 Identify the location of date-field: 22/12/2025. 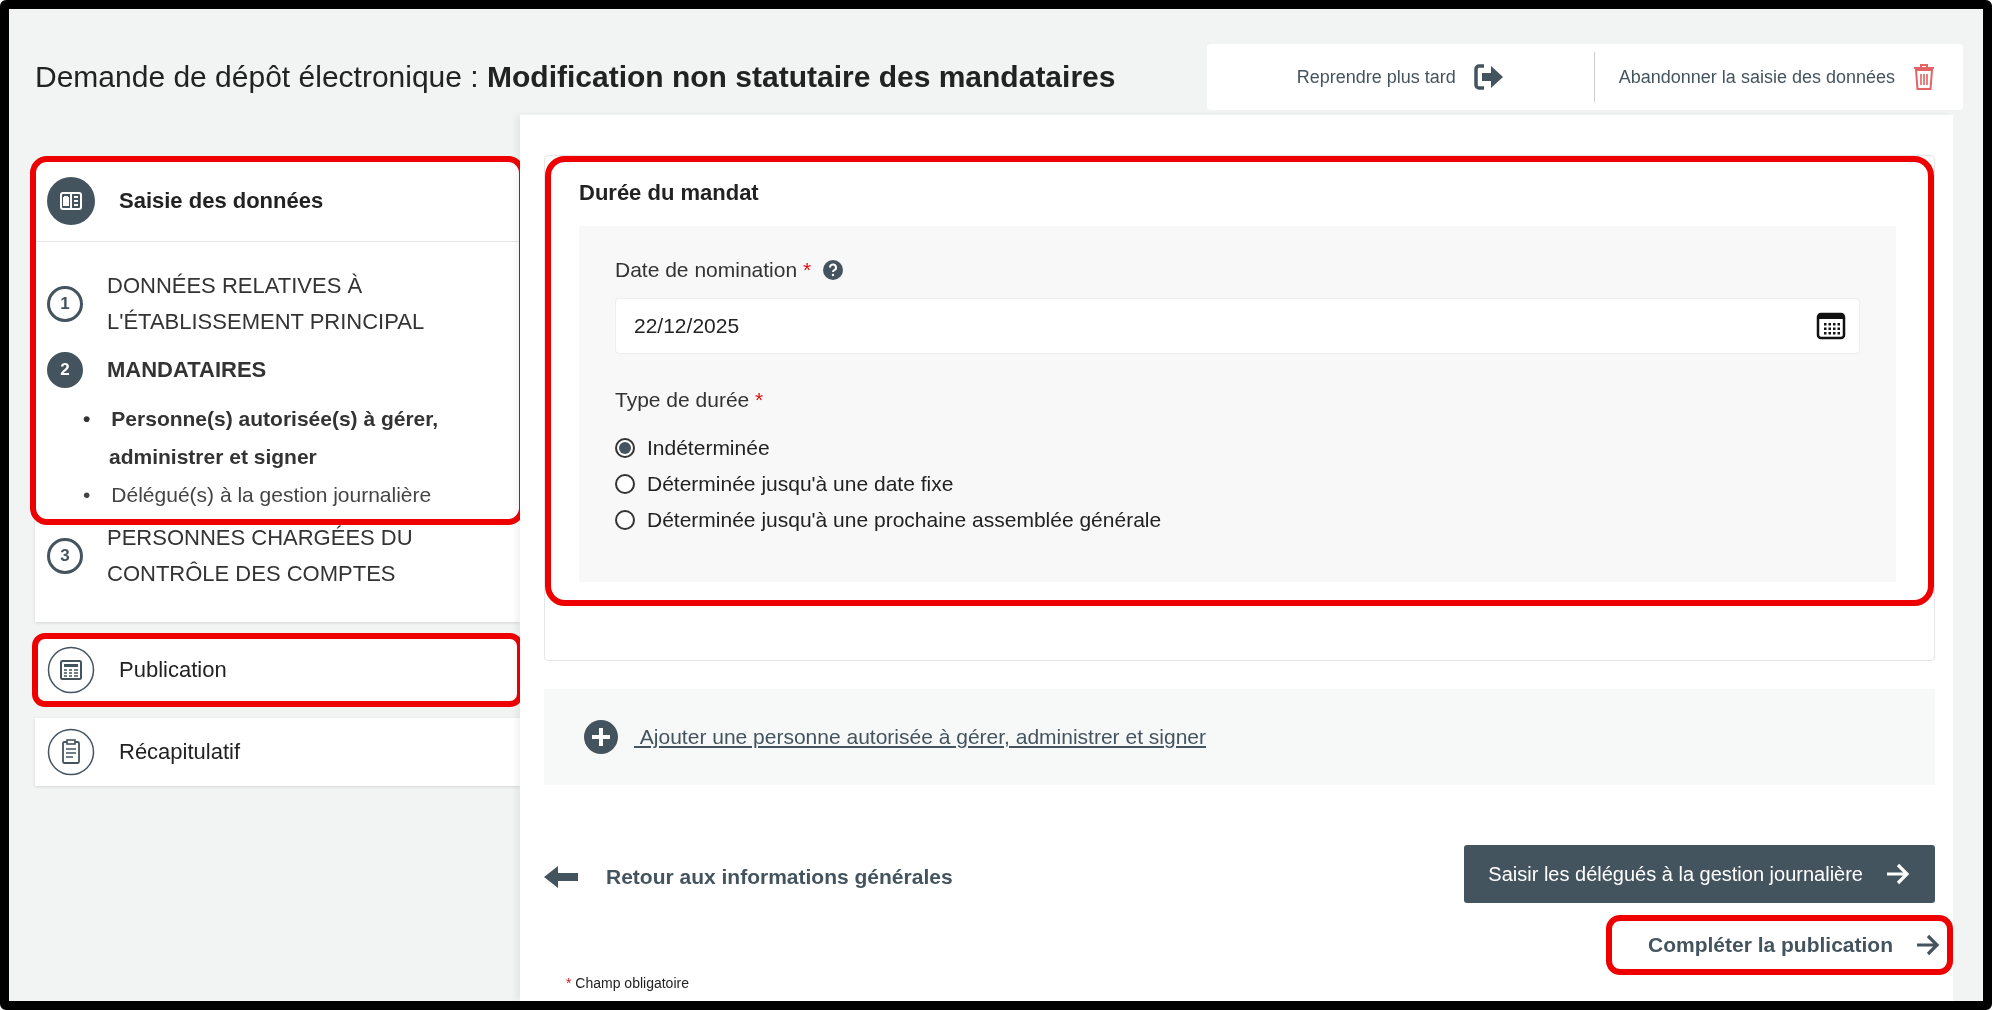
(1237, 326).